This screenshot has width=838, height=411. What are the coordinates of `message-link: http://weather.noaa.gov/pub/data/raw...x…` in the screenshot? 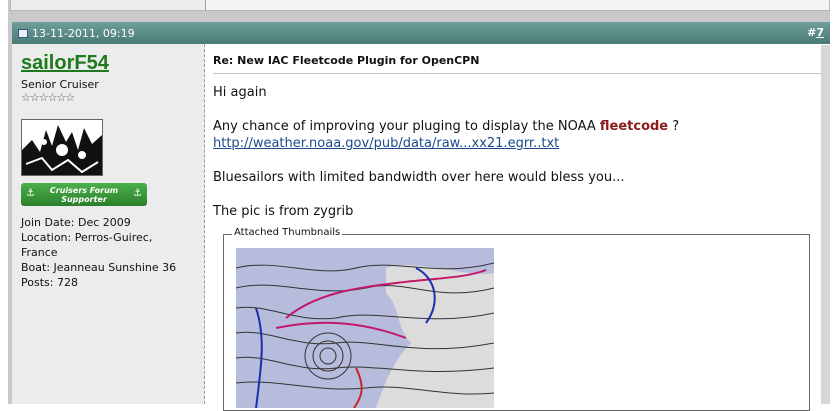 It's located at (386, 143).